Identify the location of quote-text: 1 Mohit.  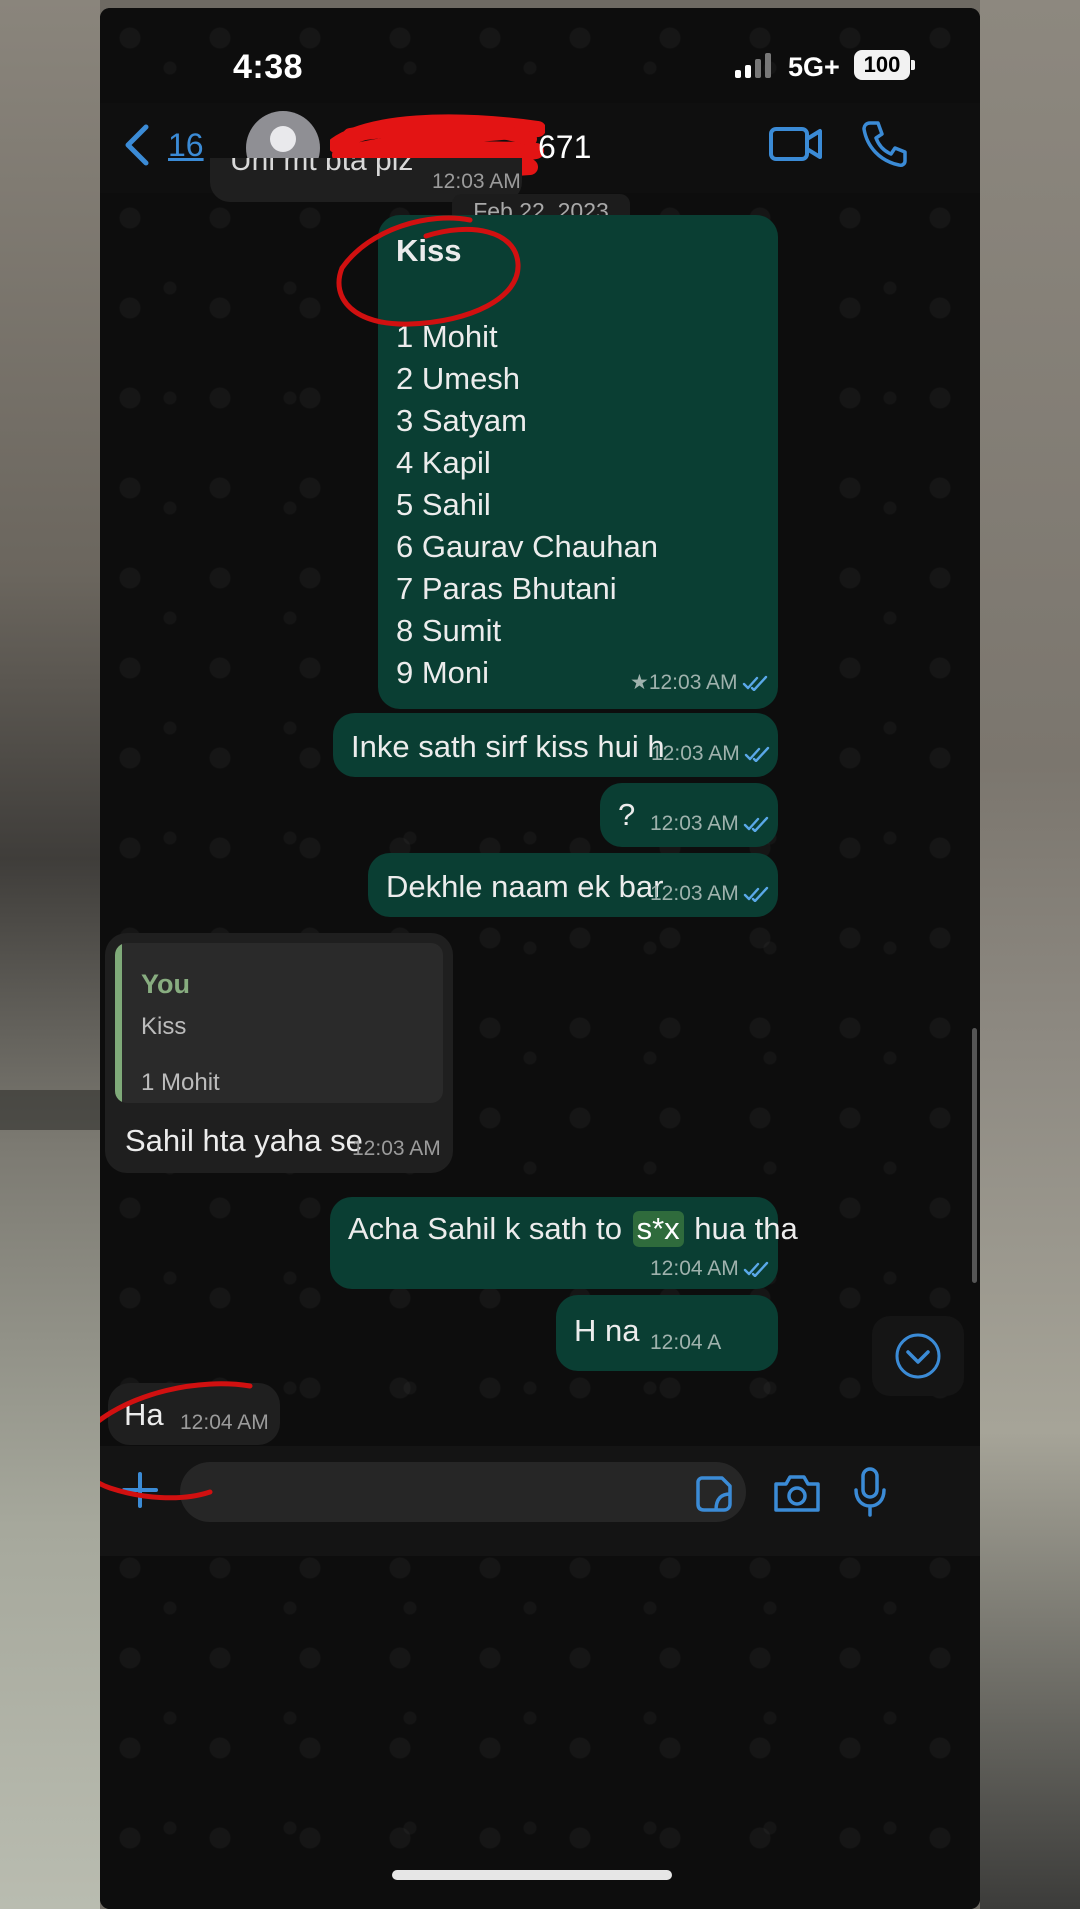
(180, 1082).